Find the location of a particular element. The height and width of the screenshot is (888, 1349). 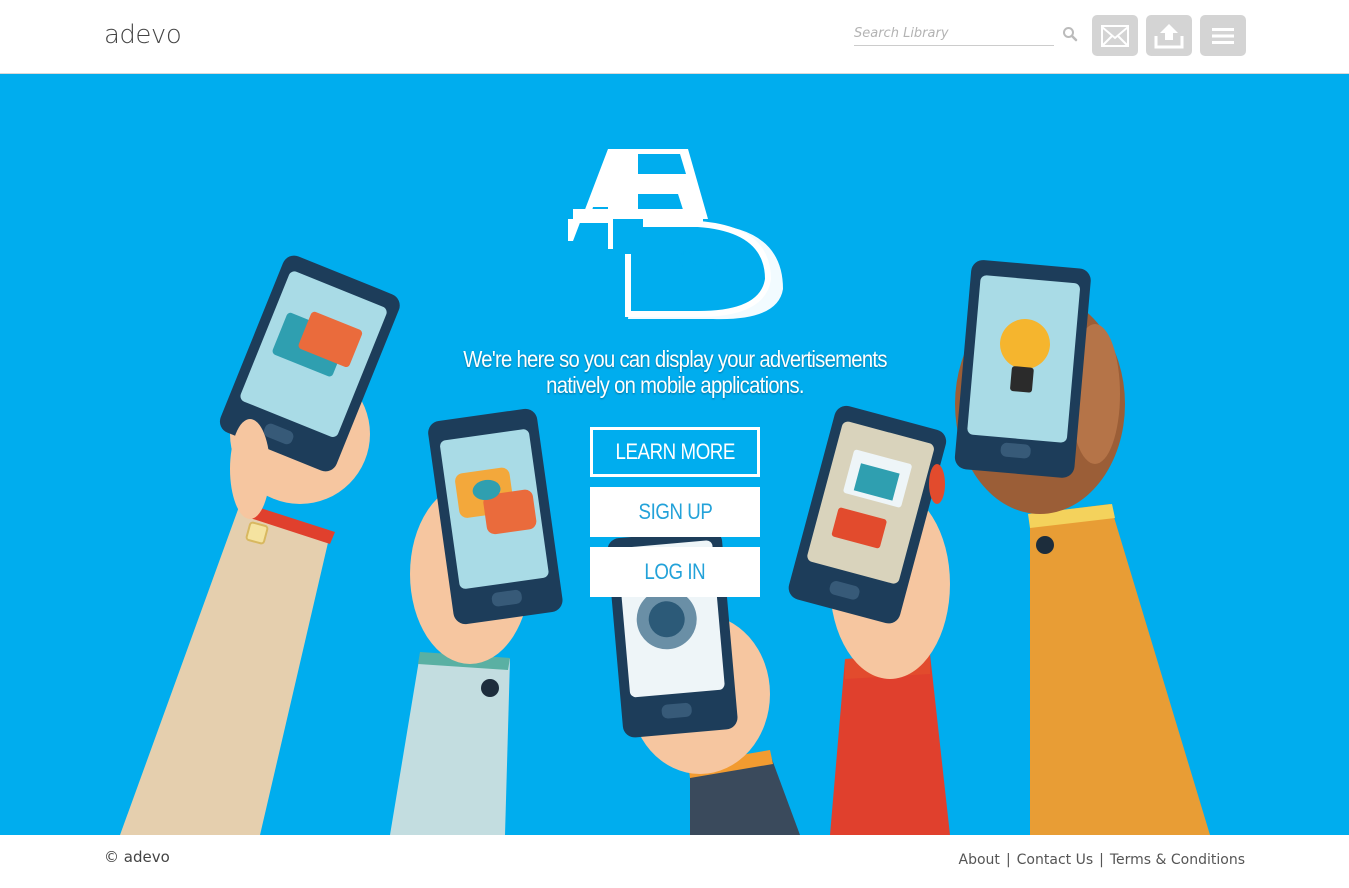

log-in-label: LOG IN is located at coordinates (675, 571).